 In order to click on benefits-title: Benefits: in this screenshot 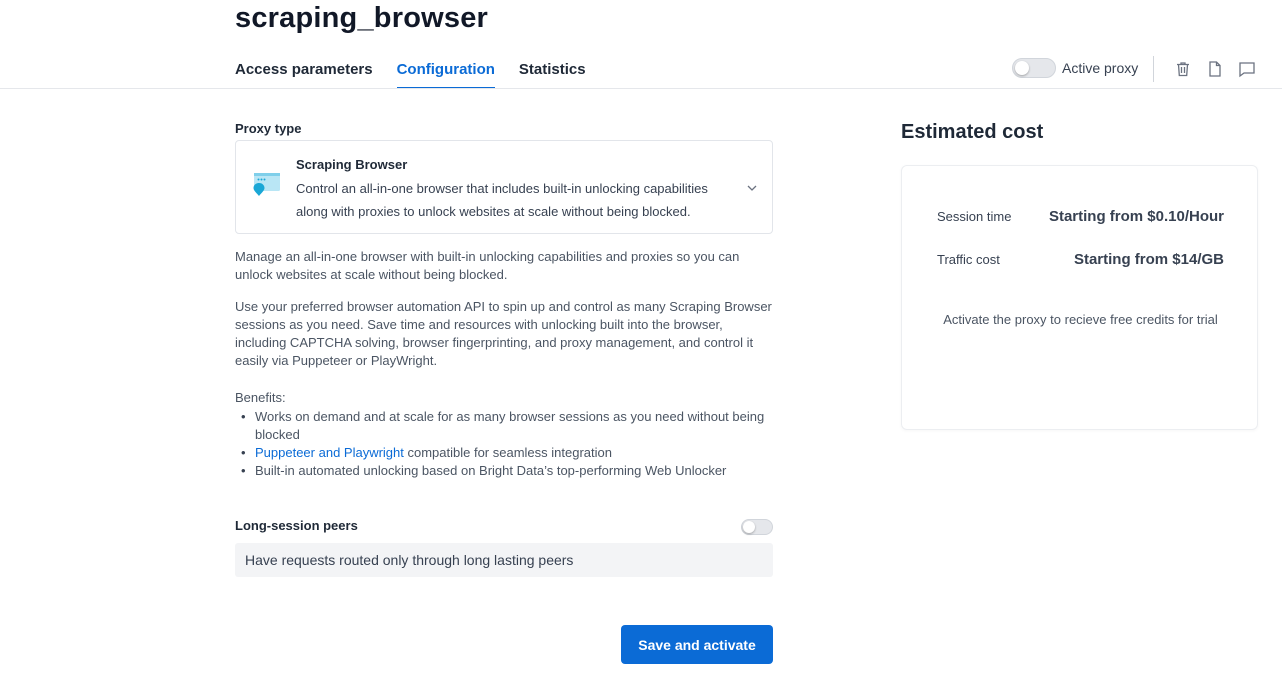, I will do `click(260, 397)`.